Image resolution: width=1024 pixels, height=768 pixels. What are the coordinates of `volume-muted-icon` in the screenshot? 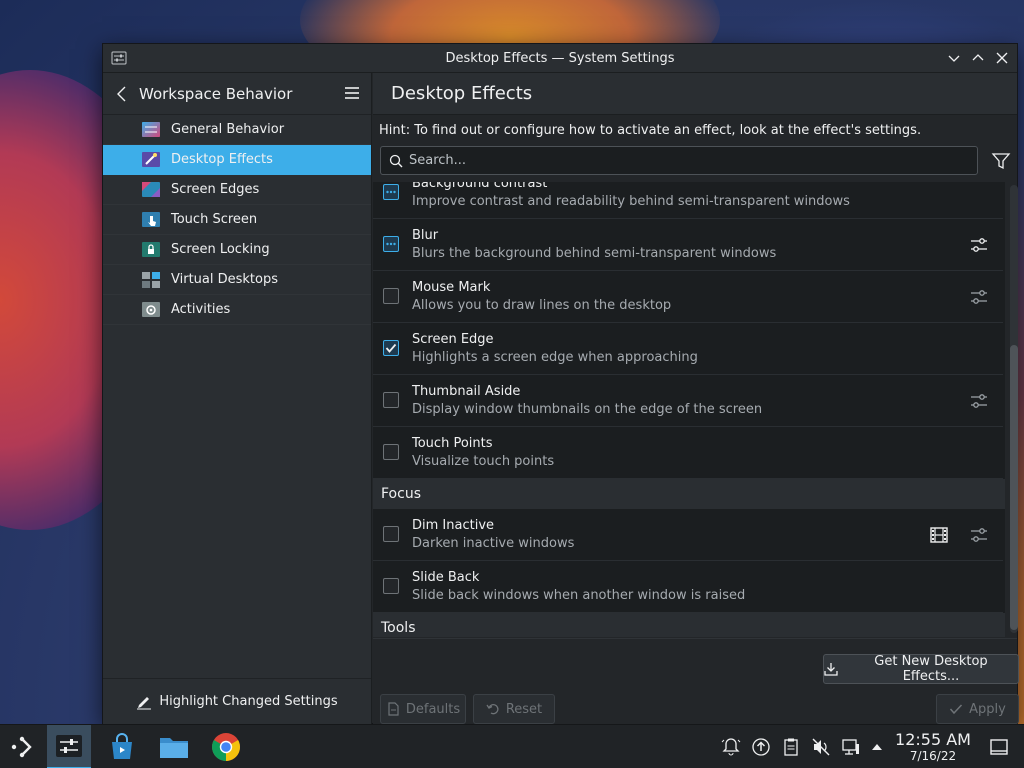 It's located at (821, 747).